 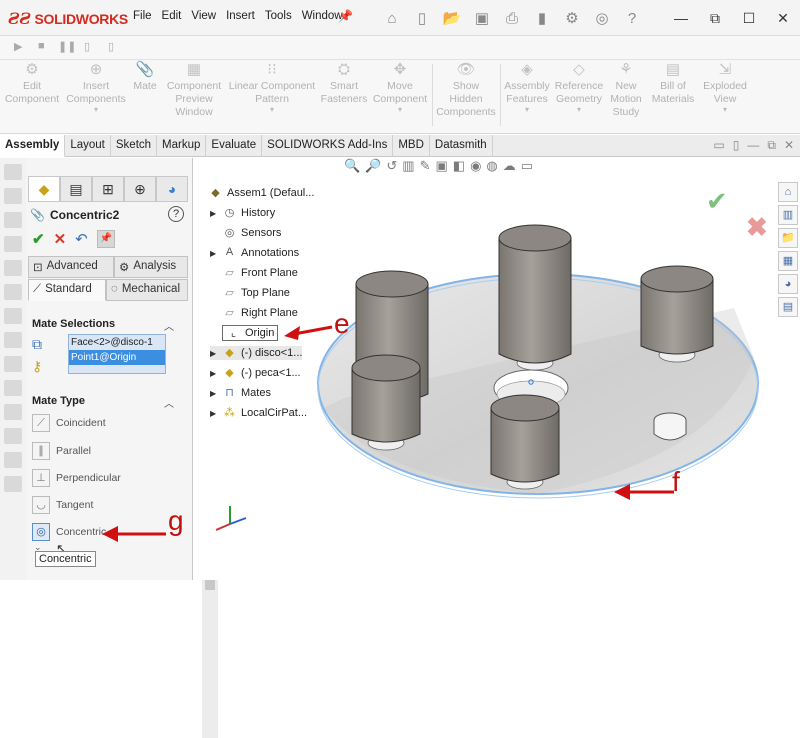 I want to click on home-icon: ⌂, so click(x=392, y=18).